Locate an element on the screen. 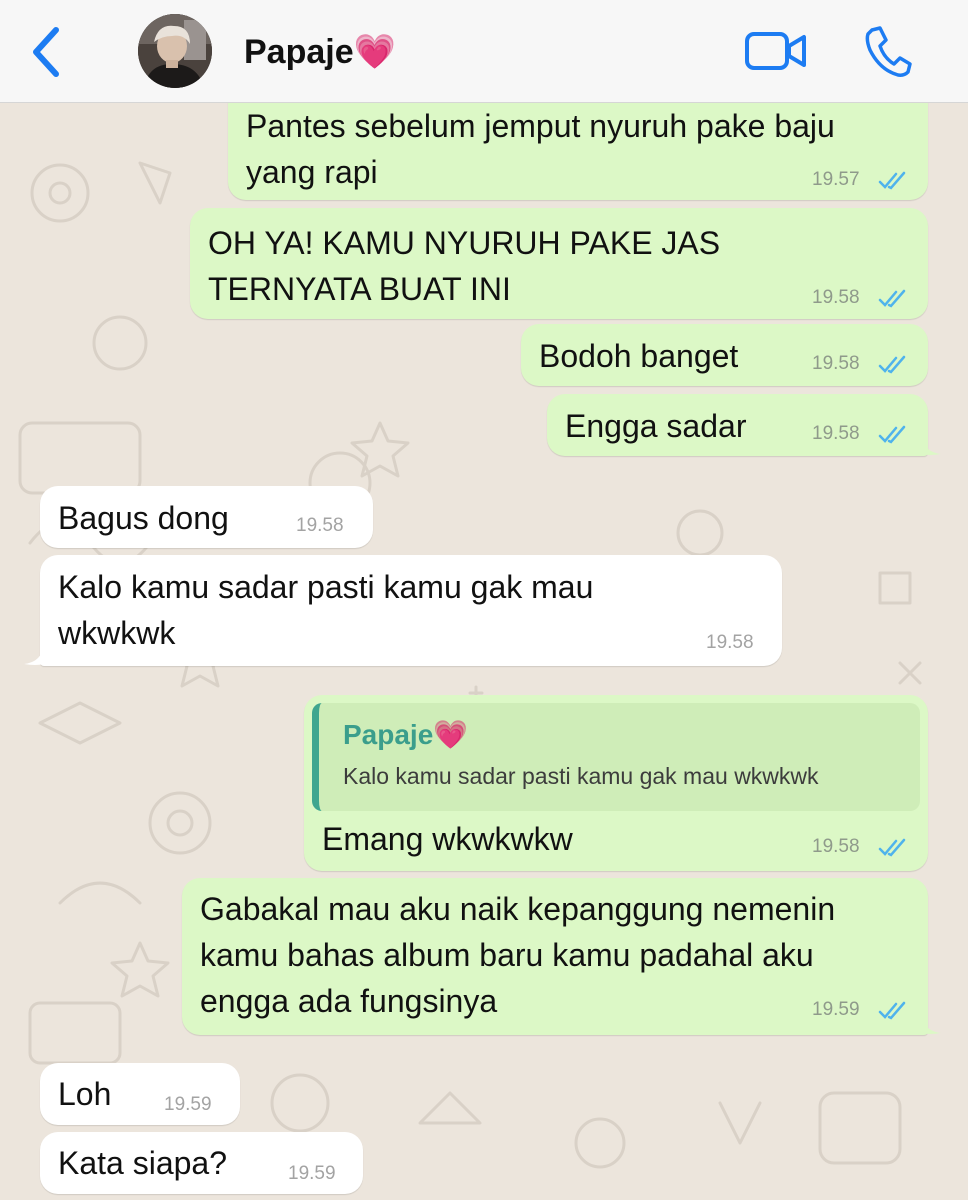 Image resolution: width=968 pixels, height=1200 pixels. chevron-left-icon is located at coordinates (46, 52).